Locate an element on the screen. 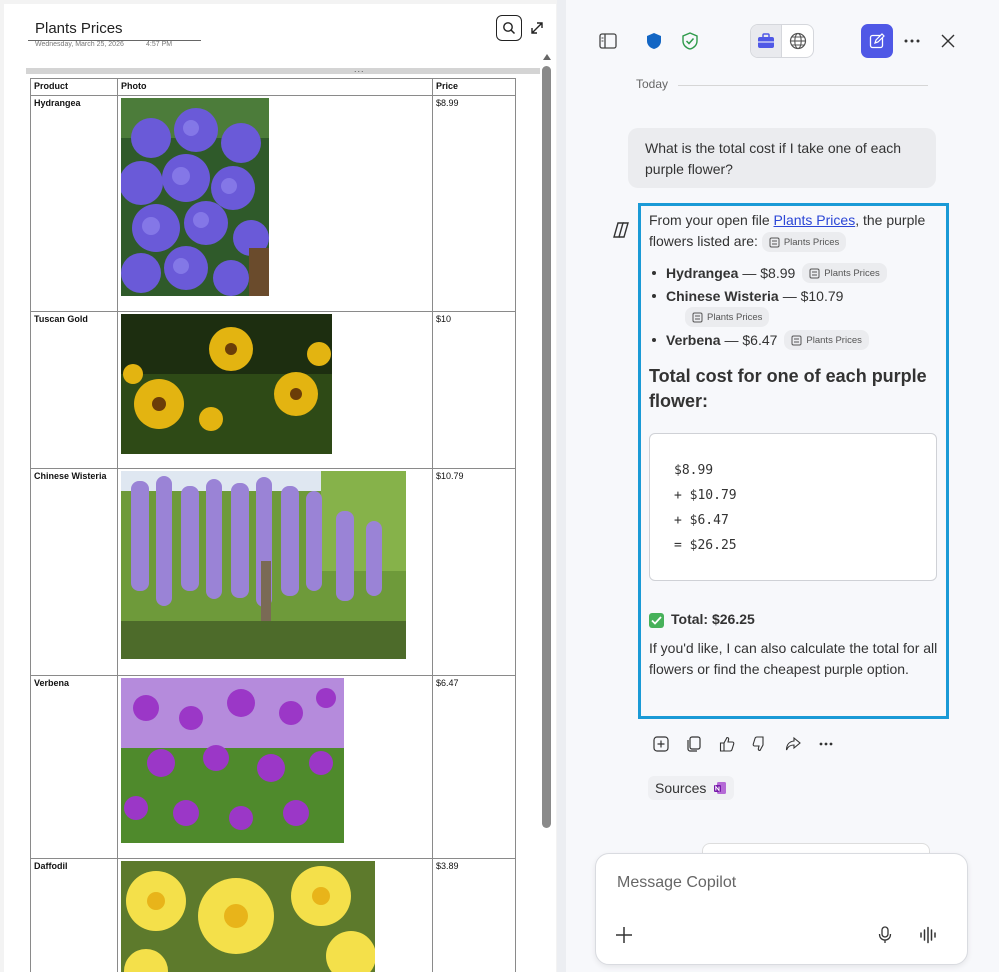 This screenshot has width=999, height=972. price-cell: $8.99 is located at coordinates (474, 203).